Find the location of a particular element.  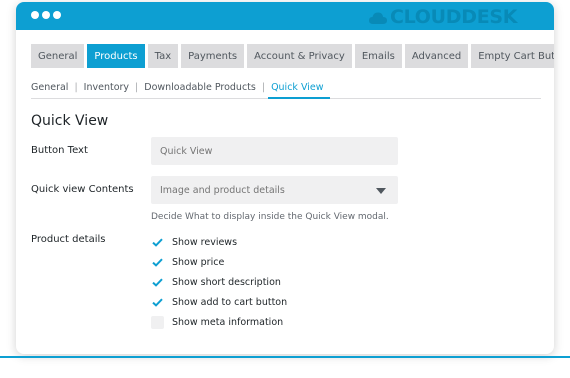

quick-view-contents-label: Quick view Contents is located at coordinates (82, 189).